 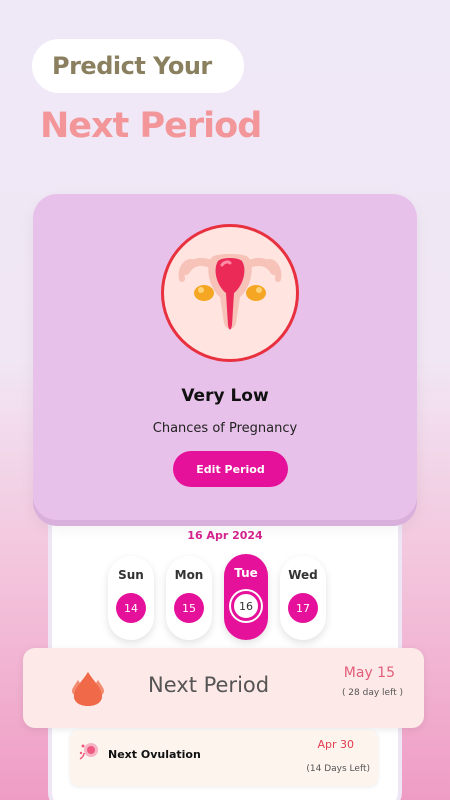 What do you see at coordinates (209, 685) in the screenshot?
I see `next-period-title: Next Period` at bounding box center [209, 685].